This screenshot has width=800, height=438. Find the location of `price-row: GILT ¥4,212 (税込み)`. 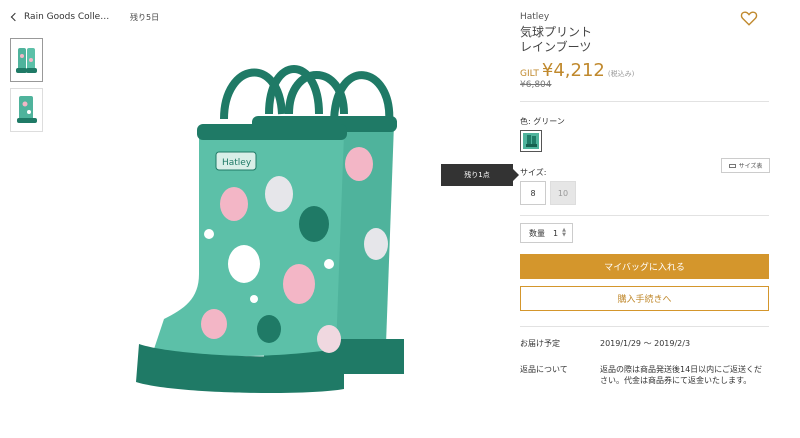

price-row: GILT ¥4,212 (税込み) is located at coordinates (577, 70).